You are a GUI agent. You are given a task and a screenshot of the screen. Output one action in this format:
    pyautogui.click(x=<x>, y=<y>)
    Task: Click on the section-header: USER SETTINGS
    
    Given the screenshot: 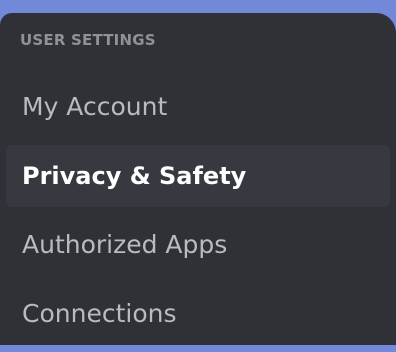 What is the action you would take?
    pyautogui.click(x=88, y=40)
    